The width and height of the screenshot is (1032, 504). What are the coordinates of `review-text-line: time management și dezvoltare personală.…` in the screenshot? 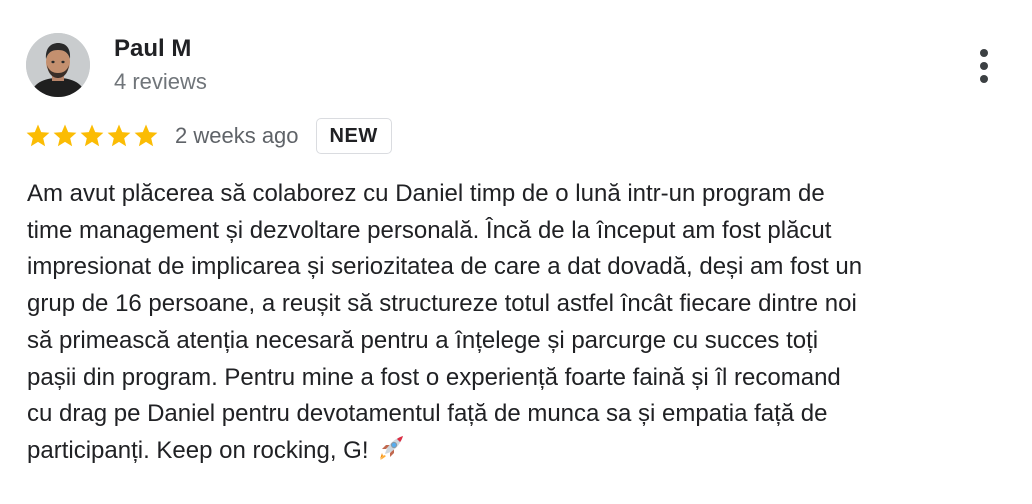 It's located at (522, 231).